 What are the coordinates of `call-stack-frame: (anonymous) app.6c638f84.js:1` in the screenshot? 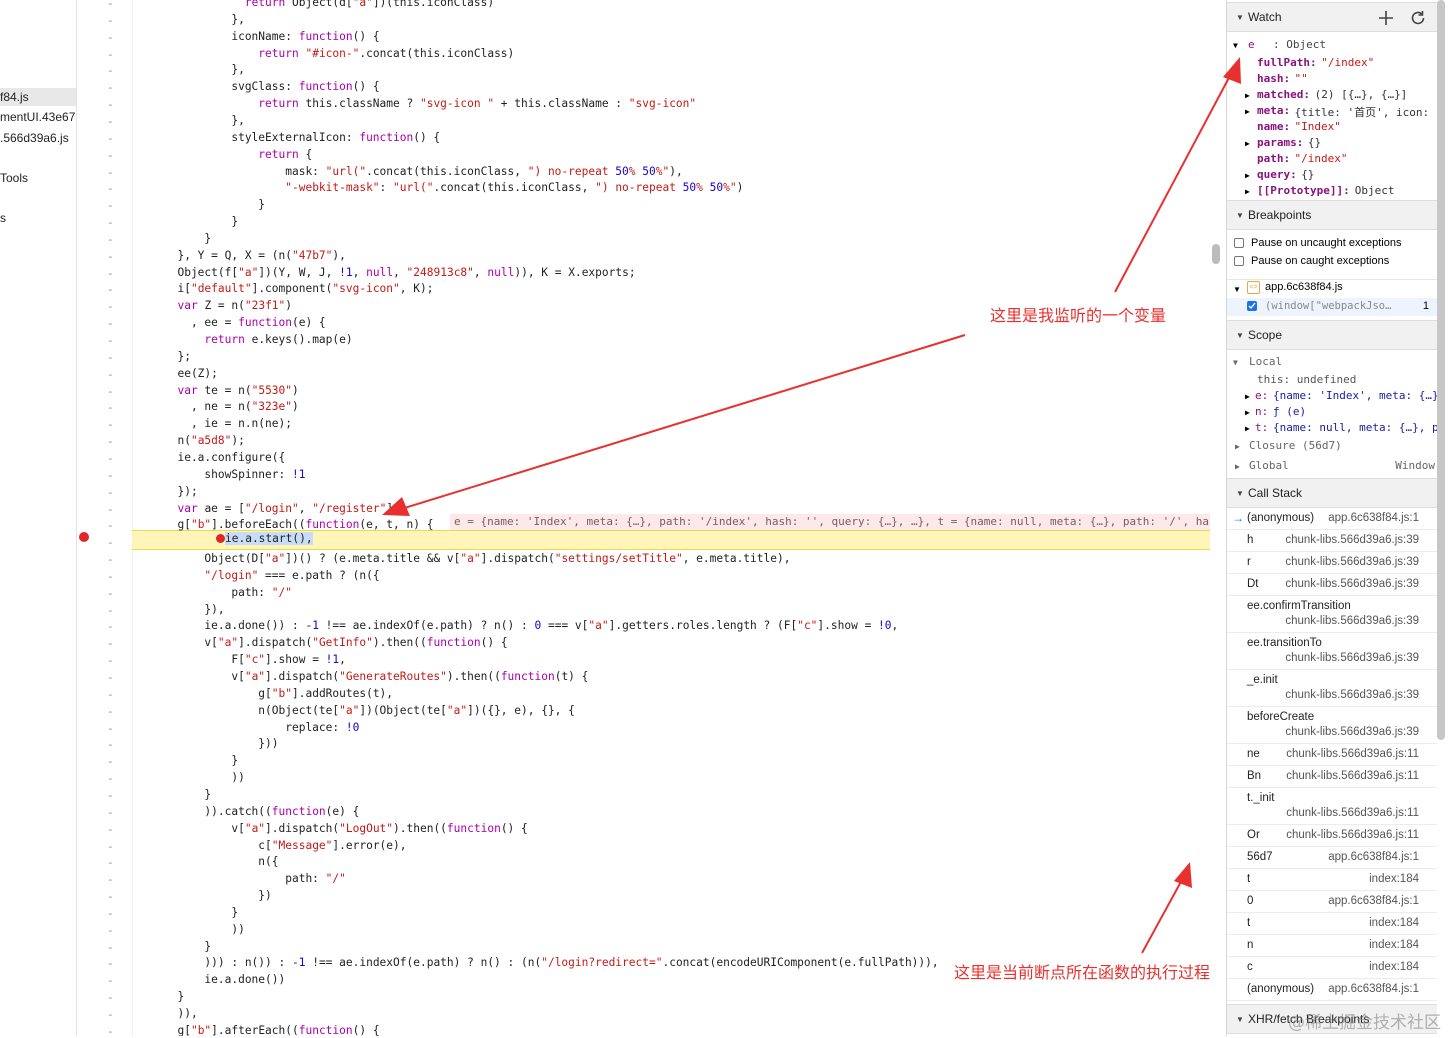 It's located at (1332, 990).